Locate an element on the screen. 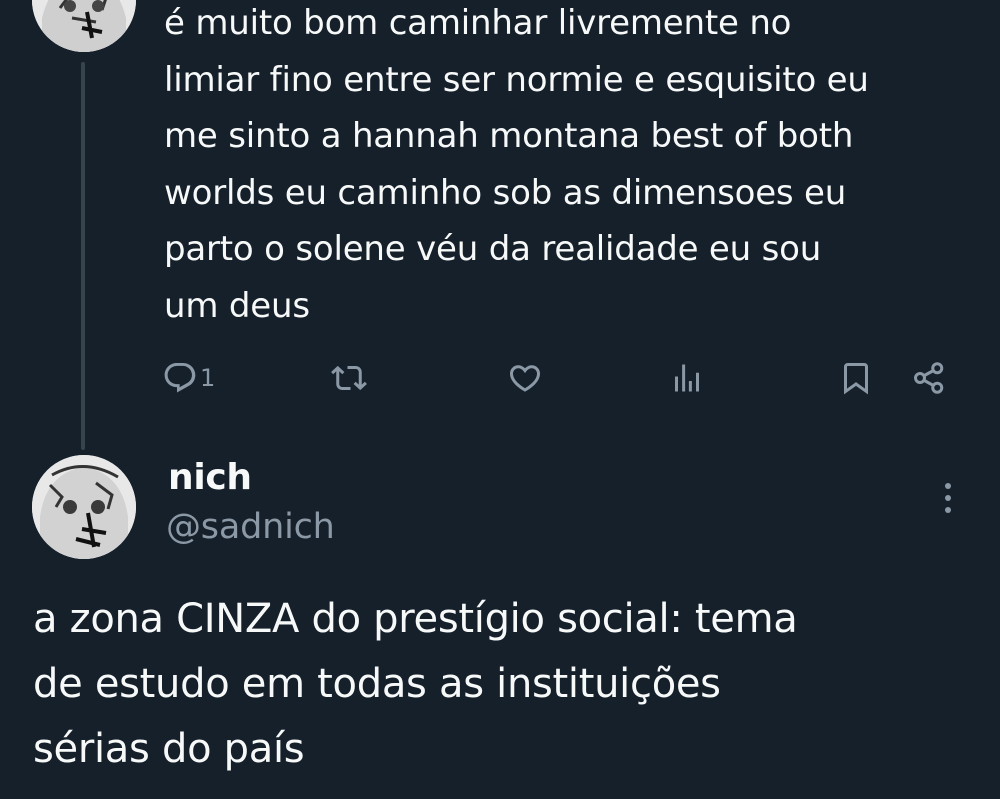 The image size is (1000, 799). reply-button: 1 is located at coordinates (188, 378).